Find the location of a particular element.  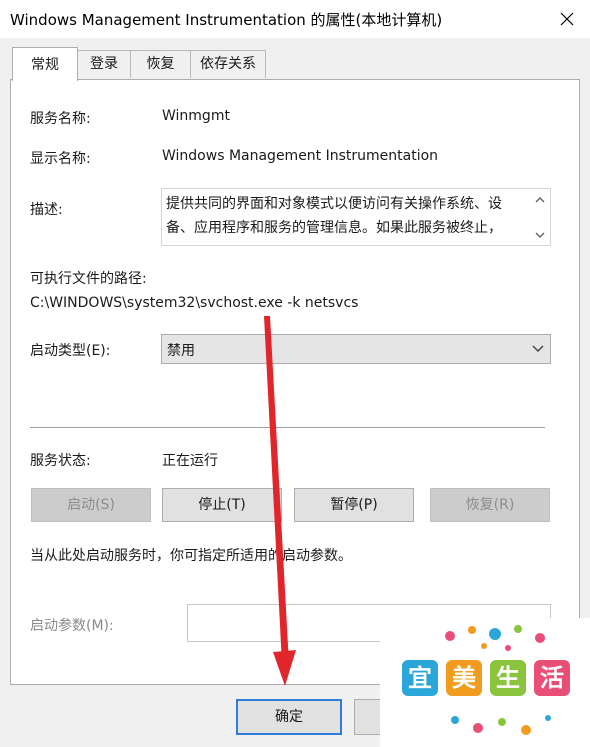

close-icon is located at coordinates (567, 19).